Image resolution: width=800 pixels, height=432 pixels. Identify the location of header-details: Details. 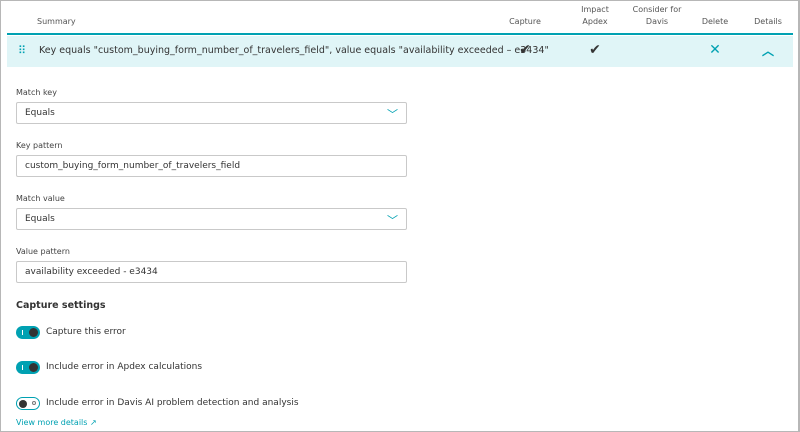
(768, 21).